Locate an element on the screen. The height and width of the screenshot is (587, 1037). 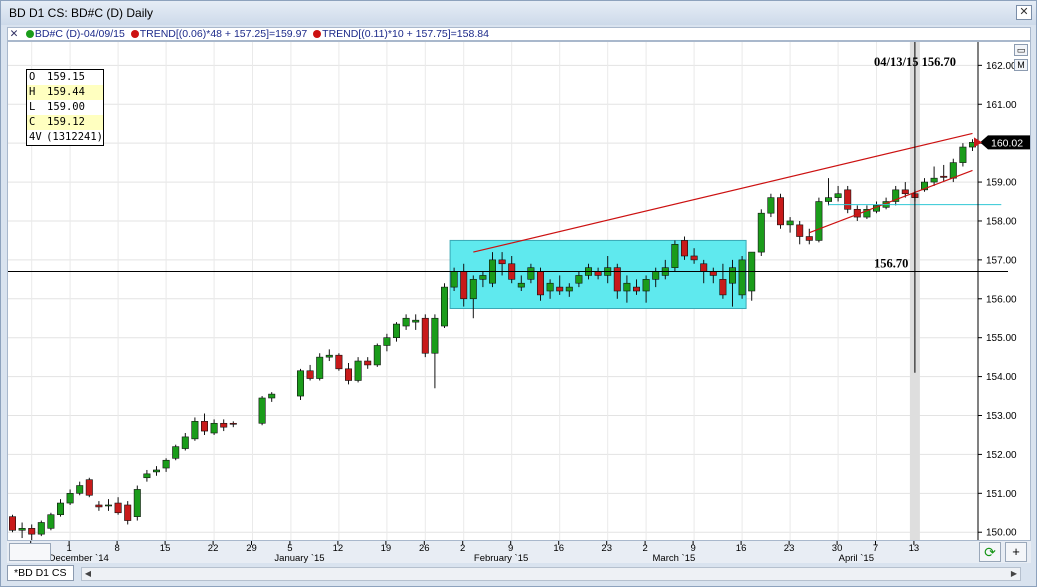
legend-item-symbol: BD#C (D)-04/09/15 is located at coordinates (75, 34).